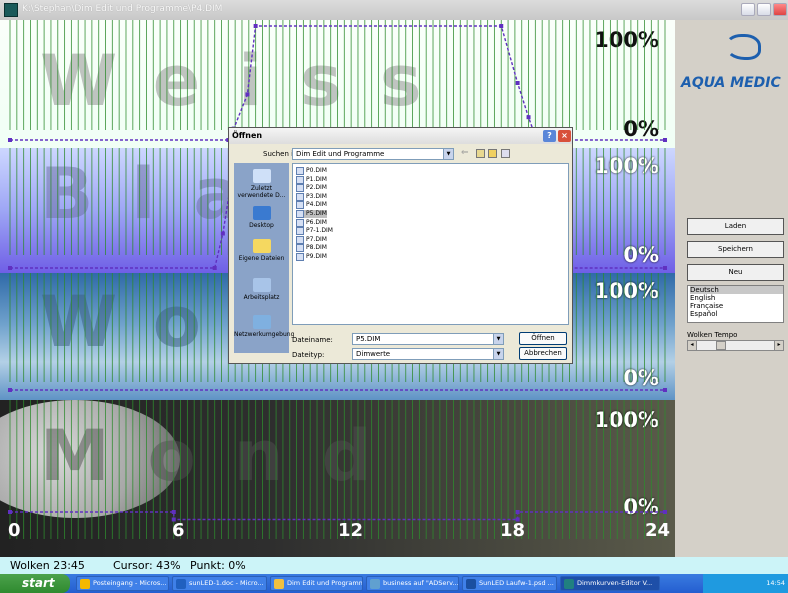 The height and width of the screenshot is (593, 788). Describe the element at coordinates (311, 179) in the screenshot. I see `file-item: P1.DIM` at that location.